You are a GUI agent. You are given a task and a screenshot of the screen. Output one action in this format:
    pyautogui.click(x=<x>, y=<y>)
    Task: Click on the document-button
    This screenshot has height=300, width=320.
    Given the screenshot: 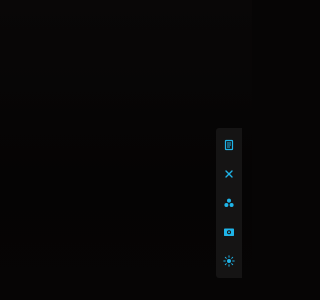 What is the action you would take?
    pyautogui.click(x=229, y=145)
    